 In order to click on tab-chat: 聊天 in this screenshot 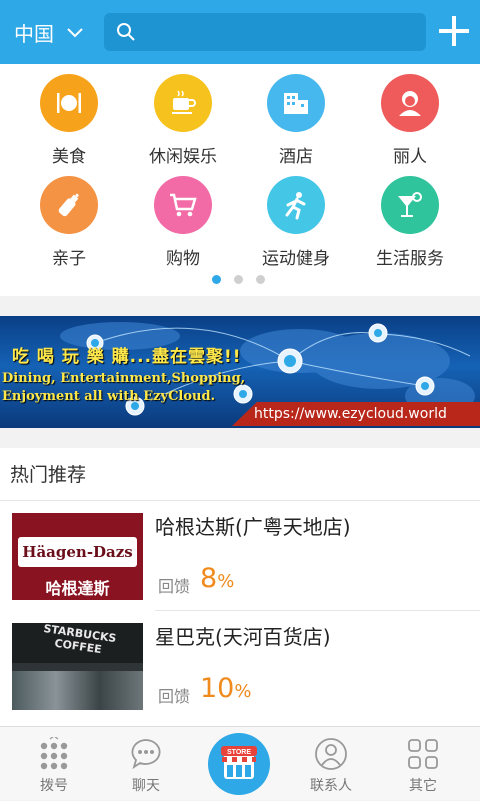, I will do `click(146, 764)`.